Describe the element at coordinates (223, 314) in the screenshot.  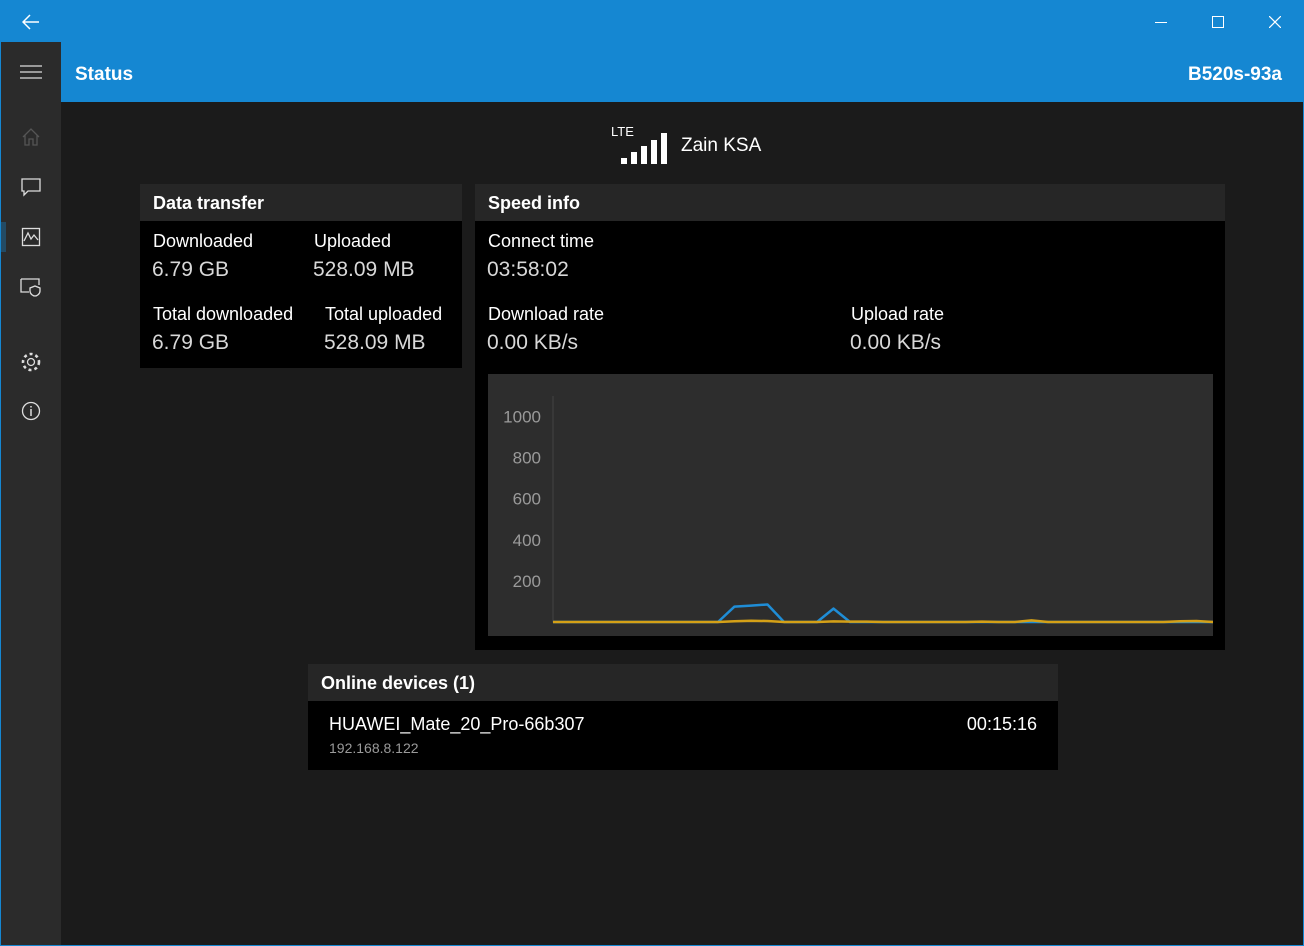
I see `total-downloaded-label: Total downloaded` at that location.